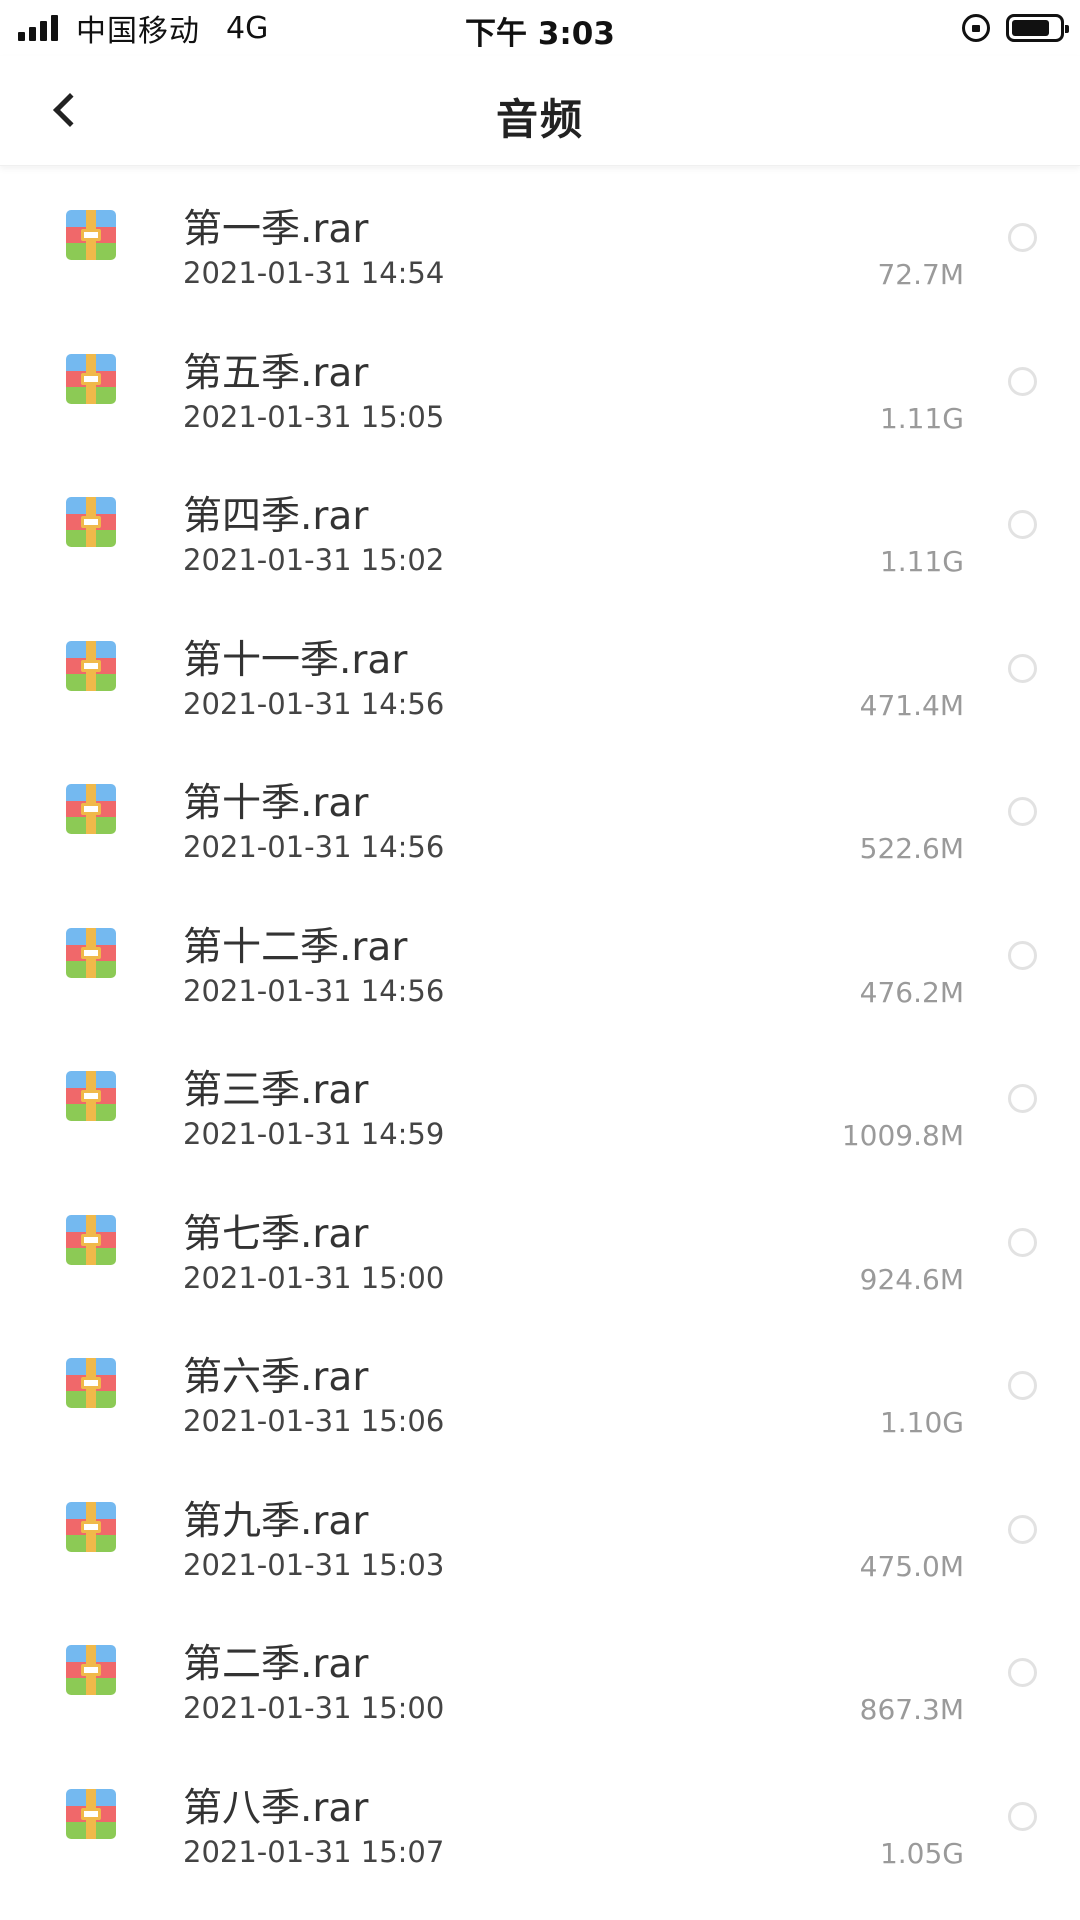 Image resolution: width=1080 pixels, height=1920 pixels. What do you see at coordinates (921, 1853) in the screenshot?
I see `file-size: 1.05G` at bounding box center [921, 1853].